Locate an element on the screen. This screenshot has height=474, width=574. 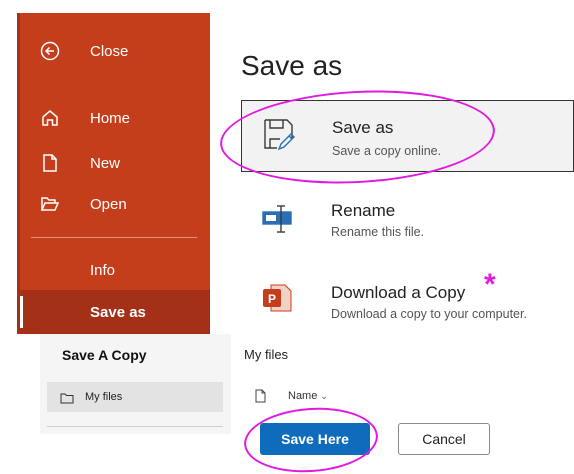
sidebar-item-label: Save as is located at coordinates (118, 312).